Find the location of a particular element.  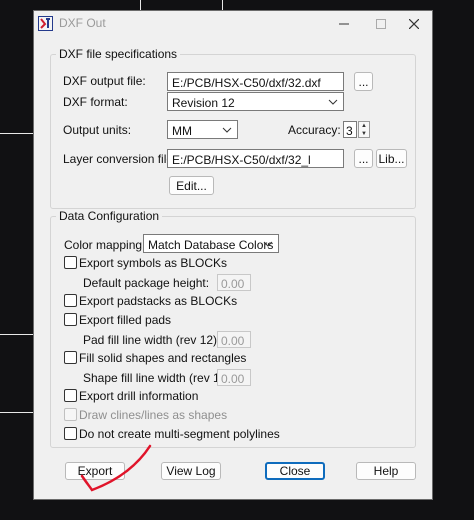

minimize-button is located at coordinates (344, 24).